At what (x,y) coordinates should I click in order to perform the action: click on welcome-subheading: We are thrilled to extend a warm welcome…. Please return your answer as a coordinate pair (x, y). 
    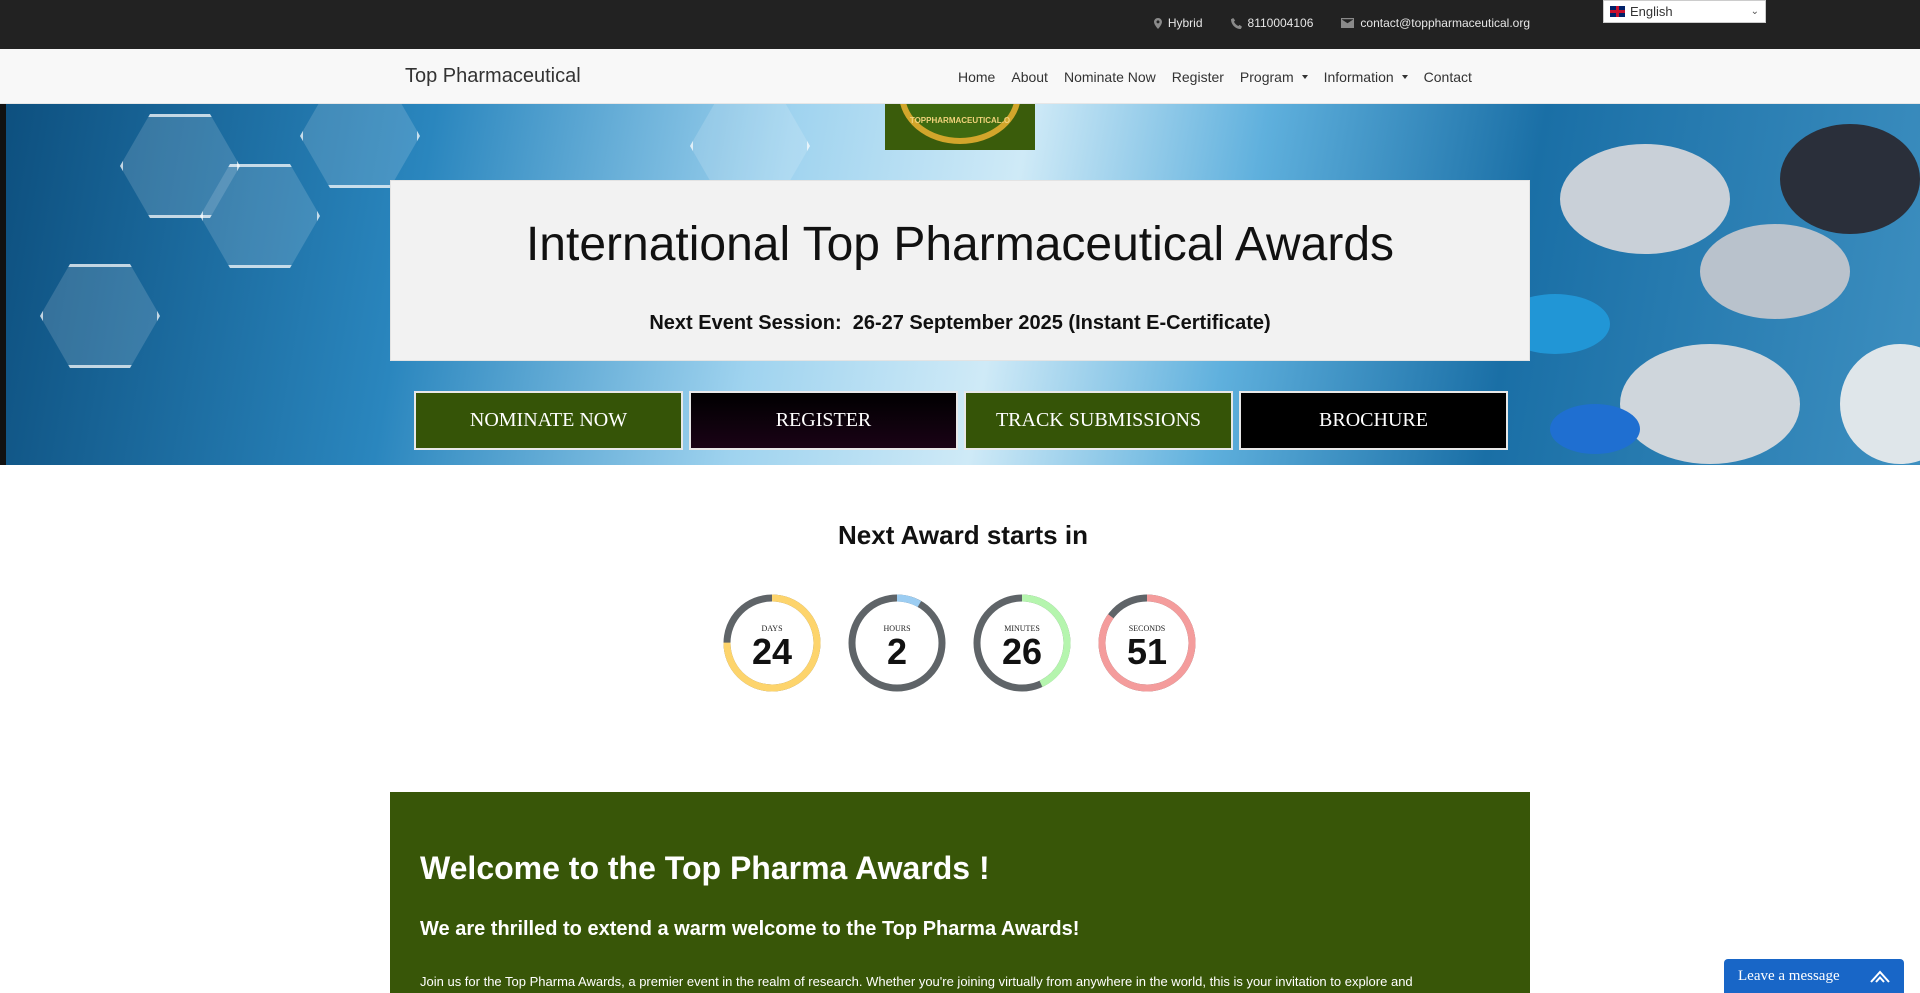
    Looking at the image, I should click on (750, 929).